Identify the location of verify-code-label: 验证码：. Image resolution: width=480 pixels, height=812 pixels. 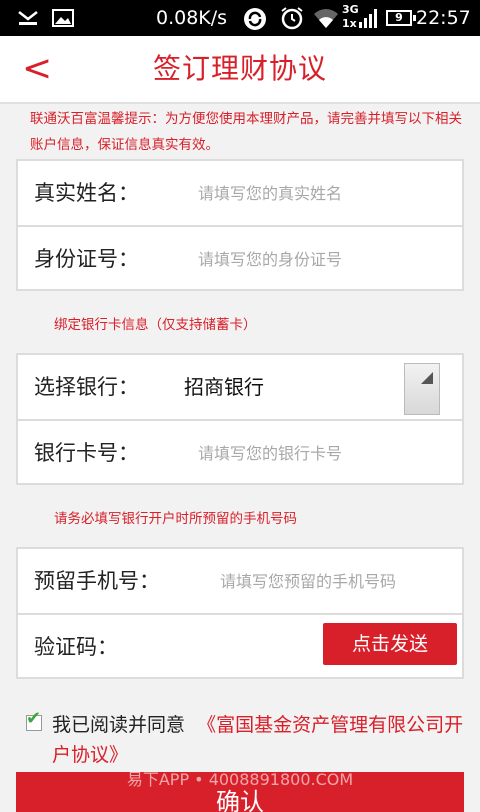
(76, 647).